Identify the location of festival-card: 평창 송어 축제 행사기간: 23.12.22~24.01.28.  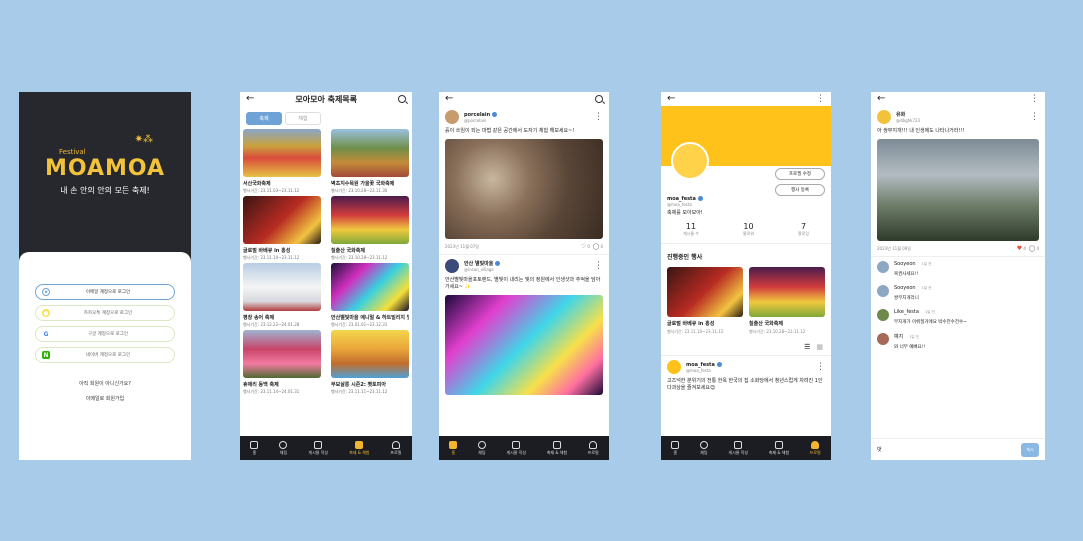
(282, 295).